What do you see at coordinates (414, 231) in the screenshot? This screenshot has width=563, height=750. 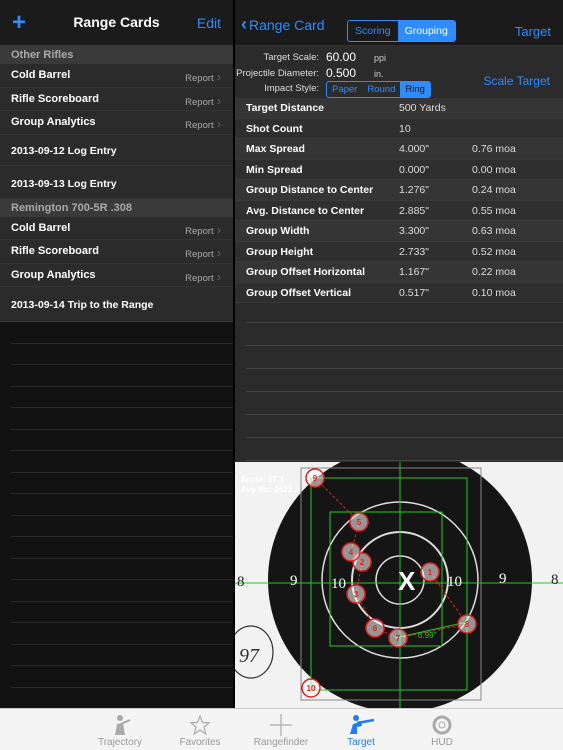 I see `stat-value: 3.300"` at bounding box center [414, 231].